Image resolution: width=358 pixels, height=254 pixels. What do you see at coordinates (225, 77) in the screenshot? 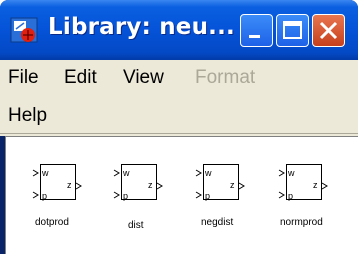
I see `menu-format: Format` at bounding box center [225, 77].